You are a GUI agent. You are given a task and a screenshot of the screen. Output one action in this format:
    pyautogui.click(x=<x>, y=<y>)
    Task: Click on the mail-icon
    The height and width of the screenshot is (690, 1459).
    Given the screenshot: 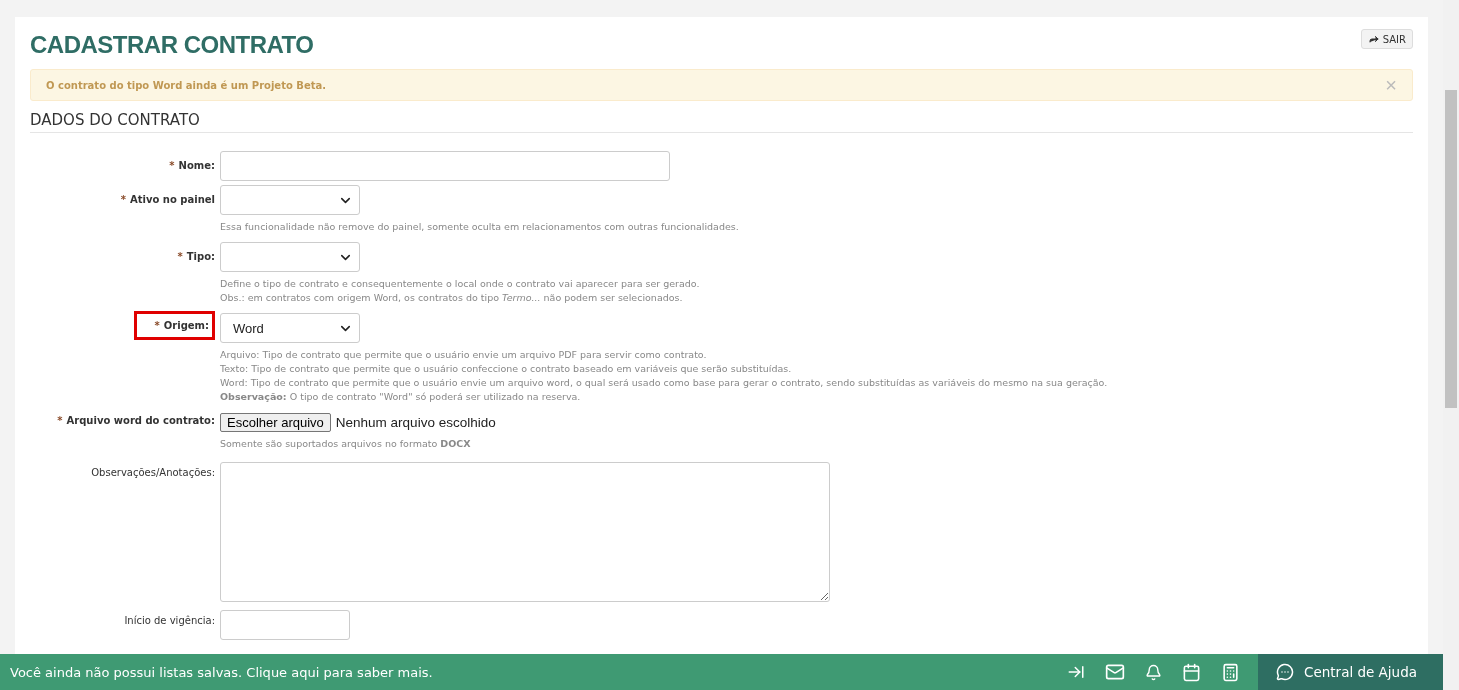 What is the action you would take?
    pyautogui.click(x=1115, y=672)
    